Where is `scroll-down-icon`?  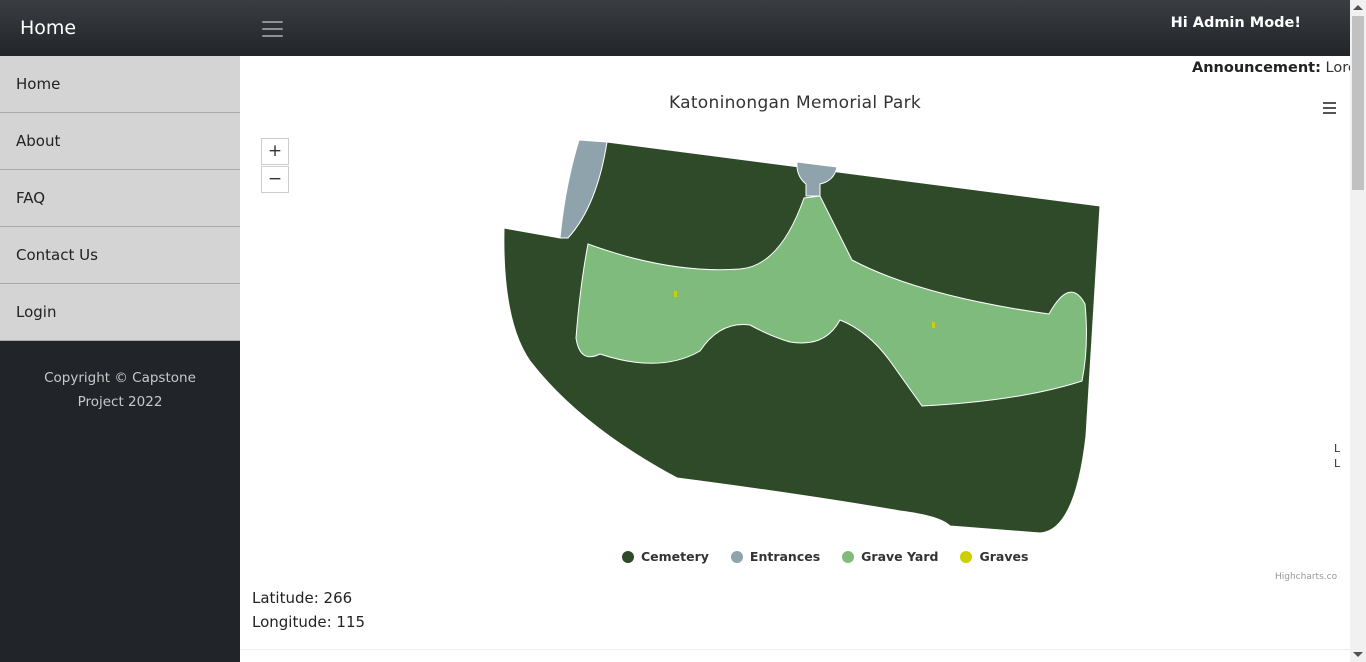
scroll-down-icon is located at coordinates (1358, 654).